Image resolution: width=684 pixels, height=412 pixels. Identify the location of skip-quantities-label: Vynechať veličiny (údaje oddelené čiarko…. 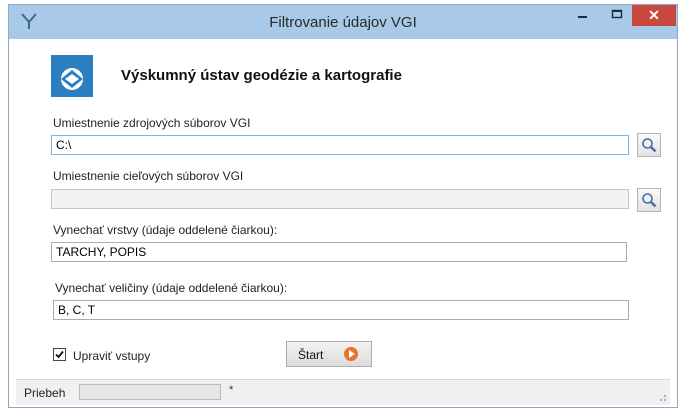
(171, 288).